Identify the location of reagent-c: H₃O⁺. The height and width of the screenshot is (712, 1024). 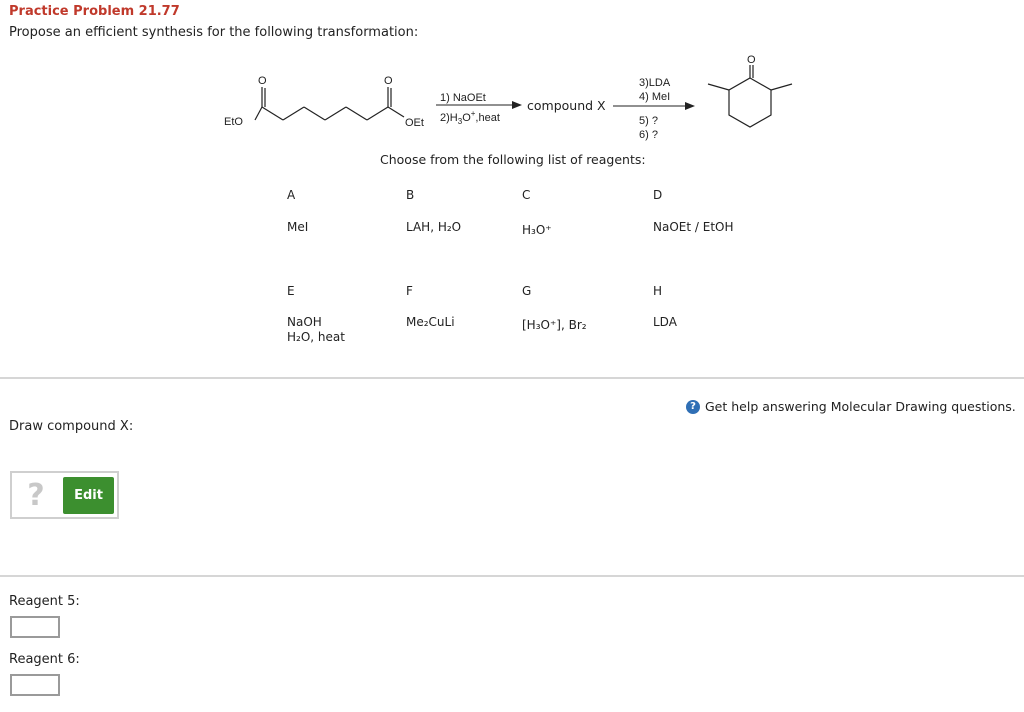
(537, 230).